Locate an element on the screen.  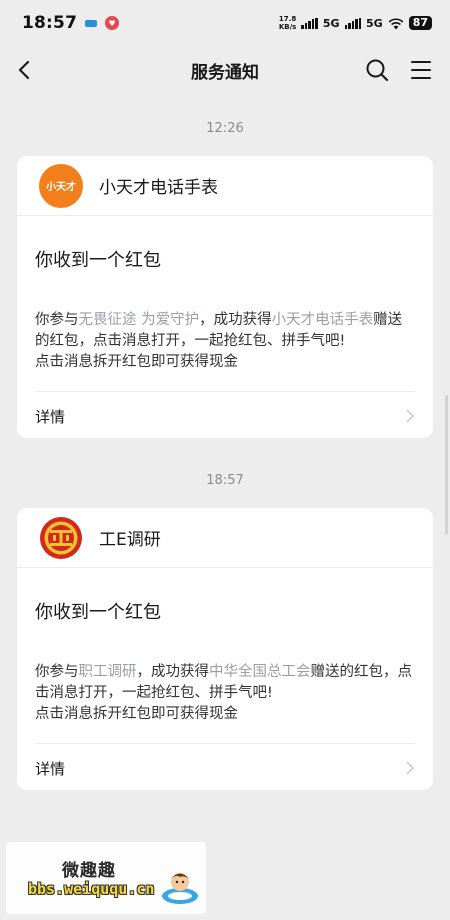
sender-name: 小天才电话手表 is located at coordinates (158, 185).